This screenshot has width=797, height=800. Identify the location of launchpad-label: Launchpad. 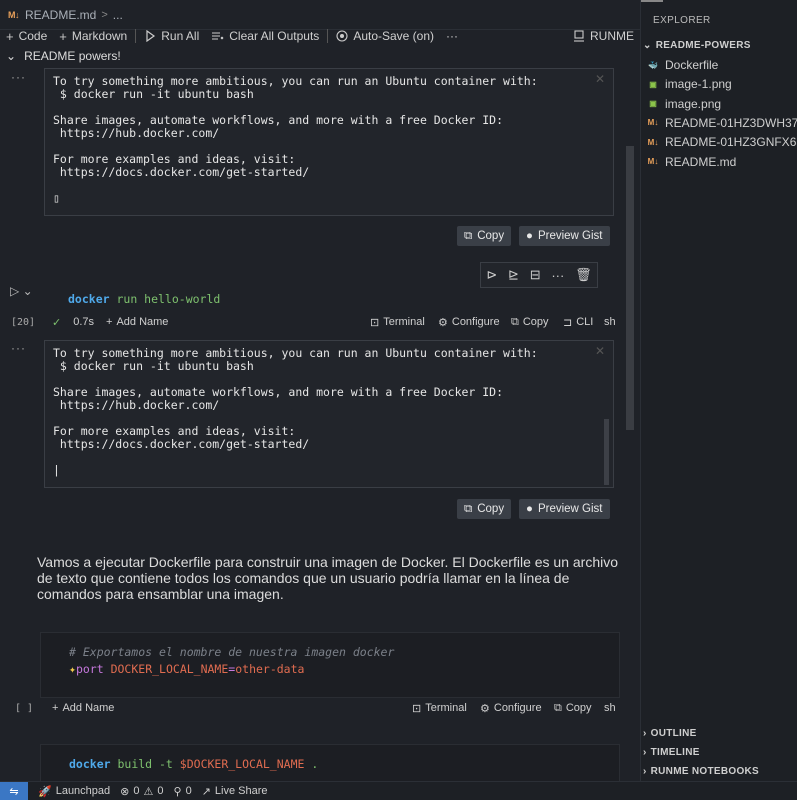
(83, 791).